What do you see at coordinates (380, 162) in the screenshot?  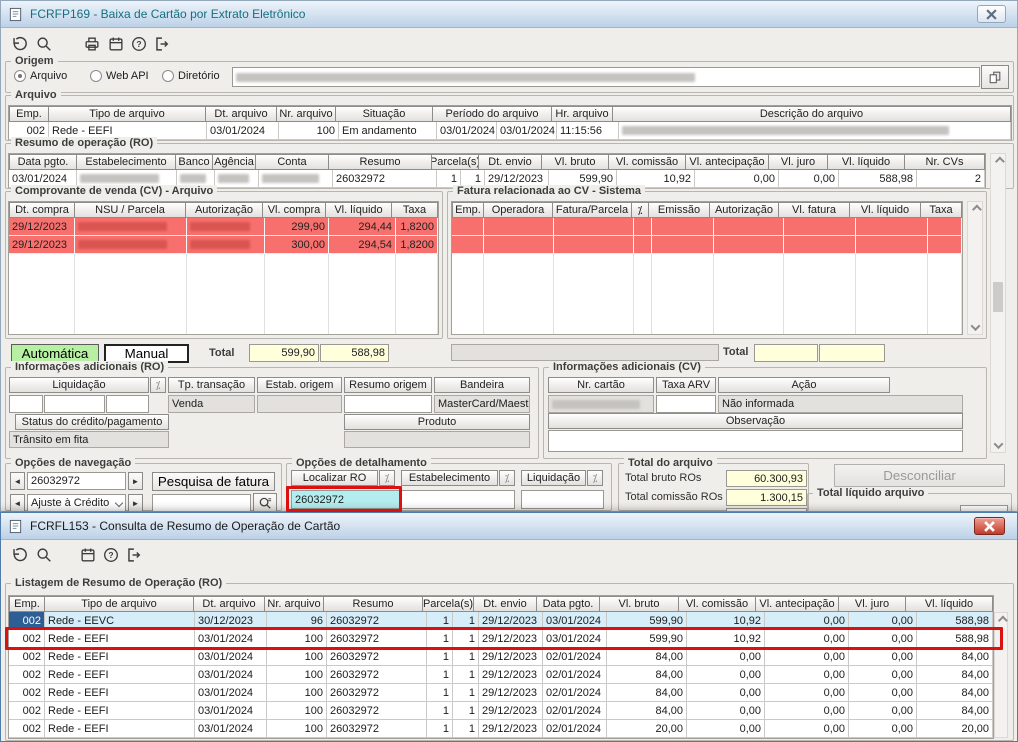 I see `column-header: Resumo` at bounding box center [380, 162].